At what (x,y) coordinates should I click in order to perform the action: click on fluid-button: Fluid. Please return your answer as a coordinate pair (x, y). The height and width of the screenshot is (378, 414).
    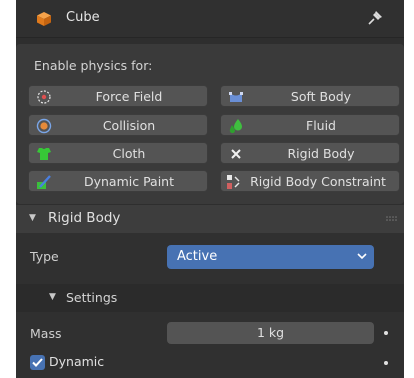
    Looking at the image, I should click on (310, 125).